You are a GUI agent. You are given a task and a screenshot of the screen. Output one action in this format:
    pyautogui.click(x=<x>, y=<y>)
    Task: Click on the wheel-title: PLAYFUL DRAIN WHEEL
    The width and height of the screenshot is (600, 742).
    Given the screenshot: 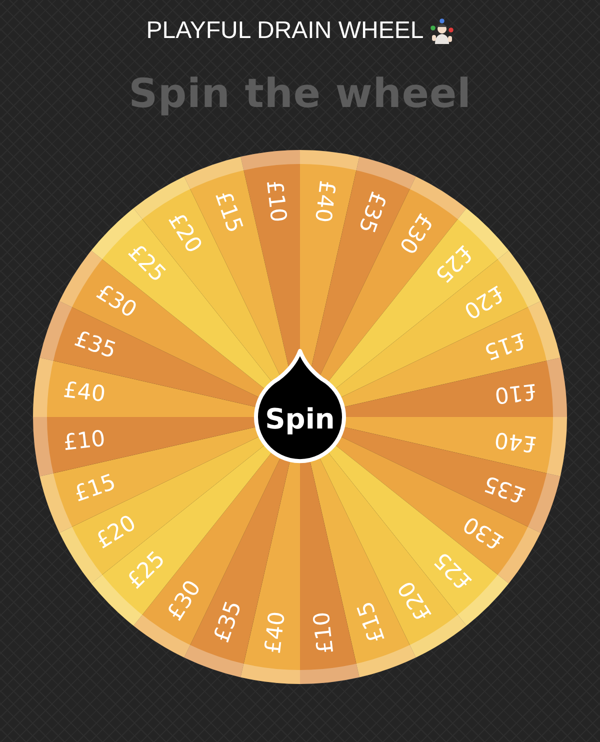 What is the action you would take?
    pyautogui.click(x=285, y=31)
    